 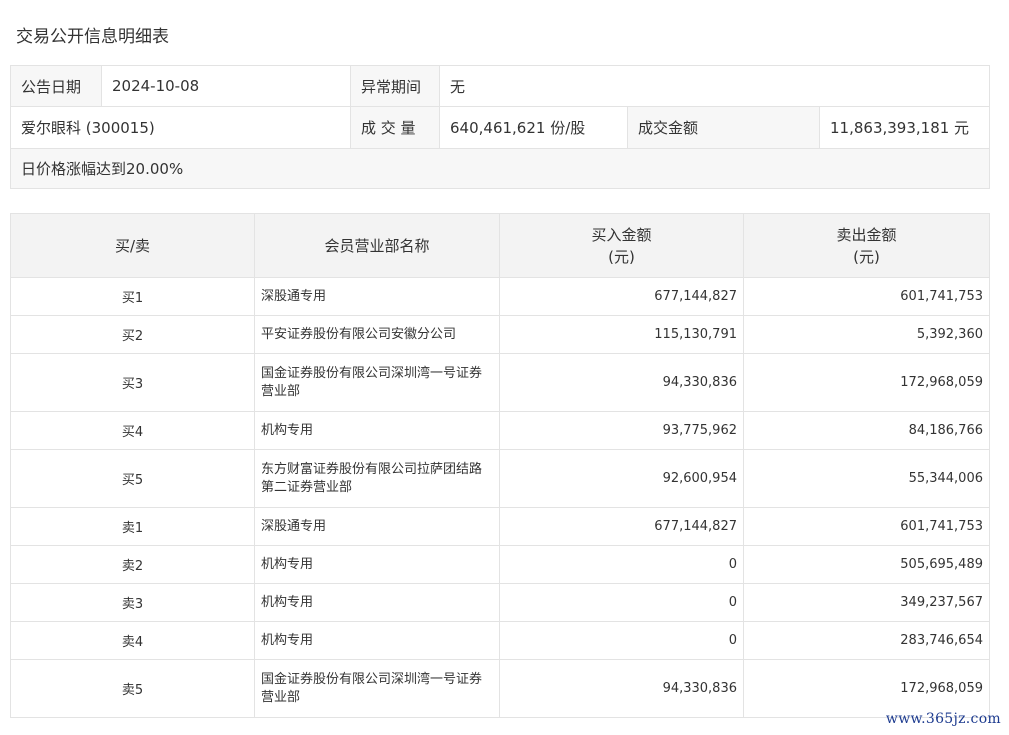 I want to click on row-sell: 84,186,766, so click(x=866, y=430).